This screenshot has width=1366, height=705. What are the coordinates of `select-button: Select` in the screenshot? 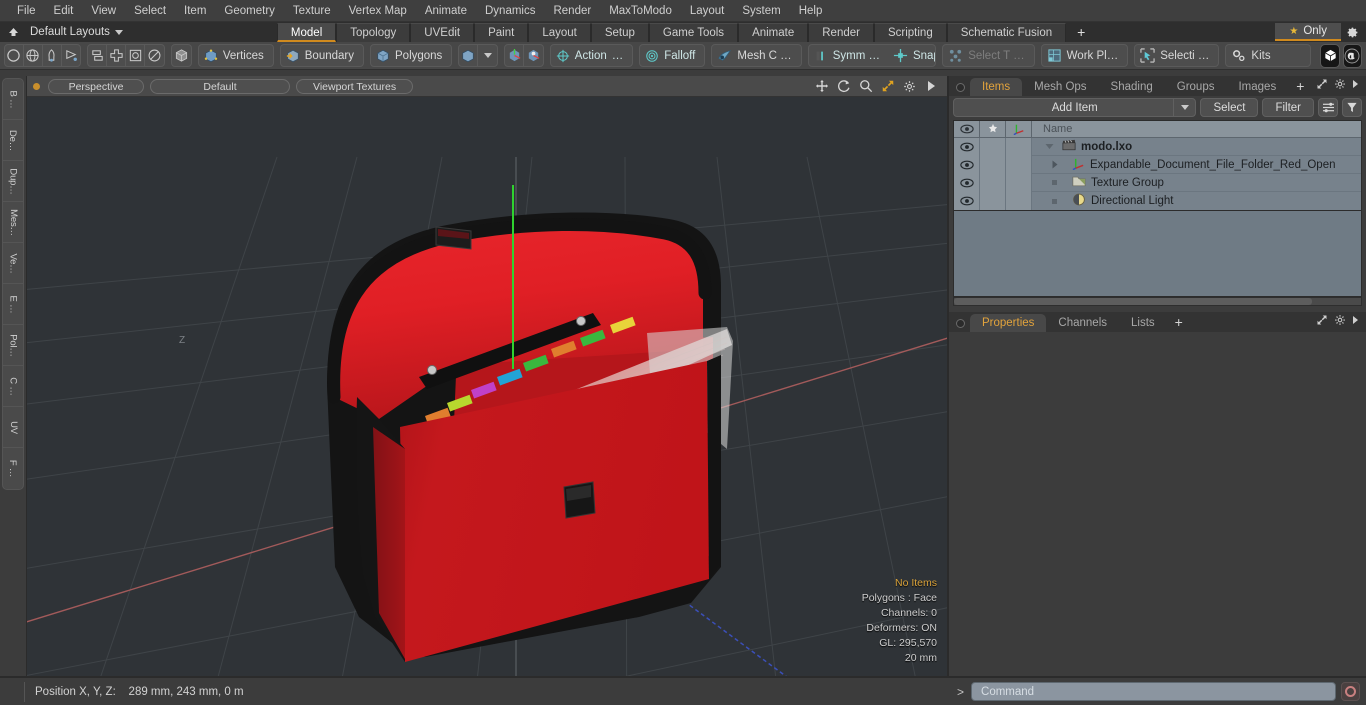 It's located at (1229, 107).